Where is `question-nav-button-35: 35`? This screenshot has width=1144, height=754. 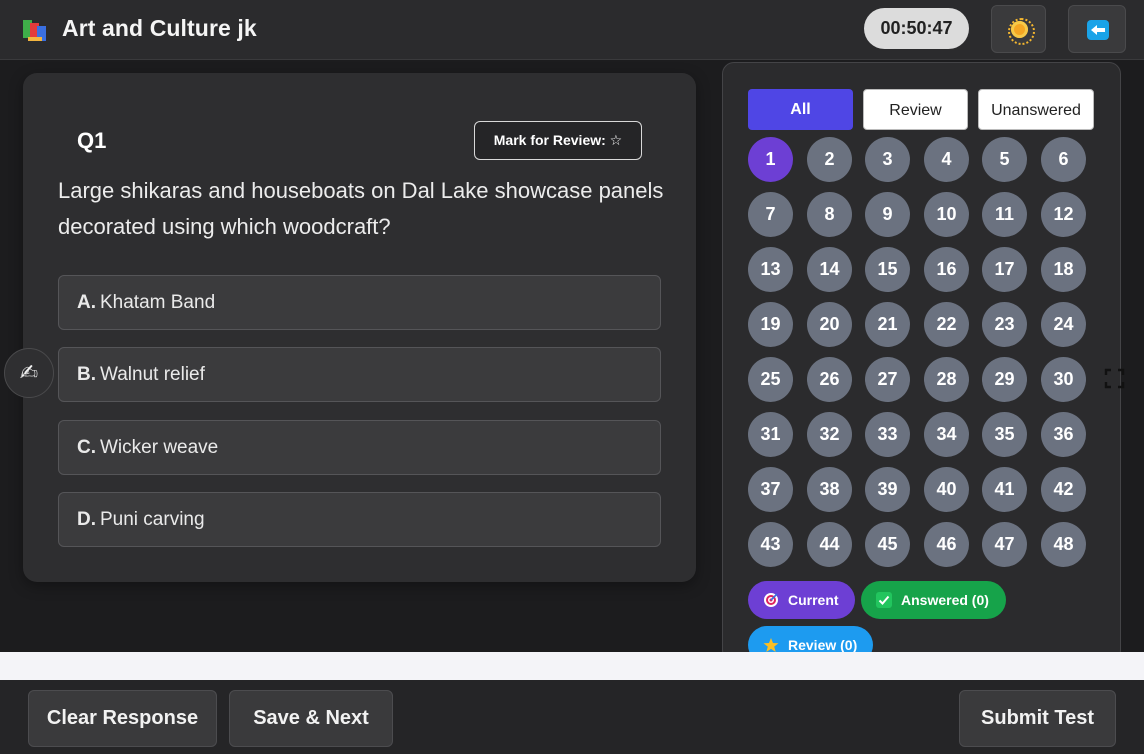 question-nav-button-35: 35 is located at coordinates (1004, 434).